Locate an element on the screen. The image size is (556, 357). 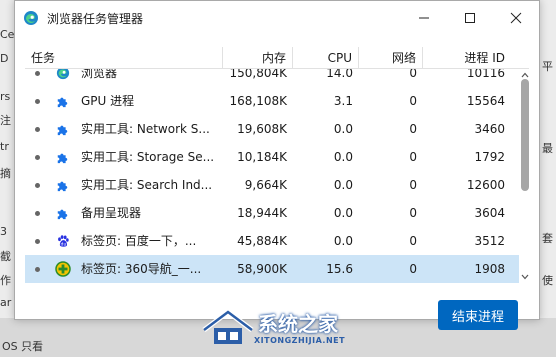
memory-cell: 150,804K is located at coordinates (258, 74).